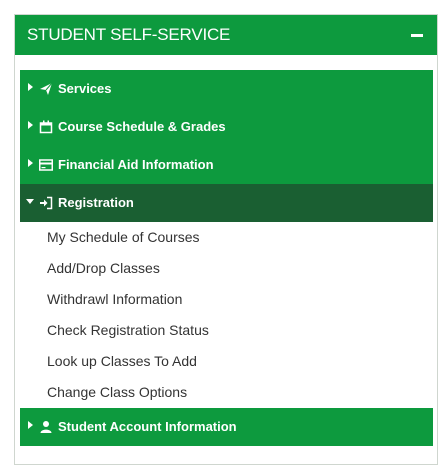  I want to click on submenu-item-withdrawl-information: Withdrawl Information, so click(226, 299).